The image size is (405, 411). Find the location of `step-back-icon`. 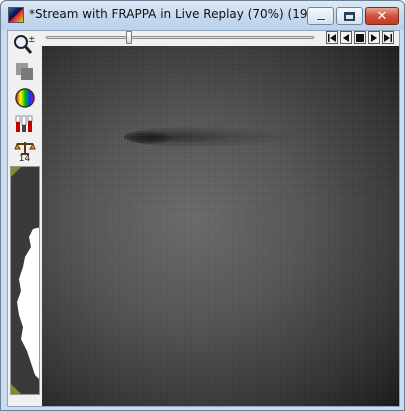

step-back-icon is located at coordinates (332, 37).